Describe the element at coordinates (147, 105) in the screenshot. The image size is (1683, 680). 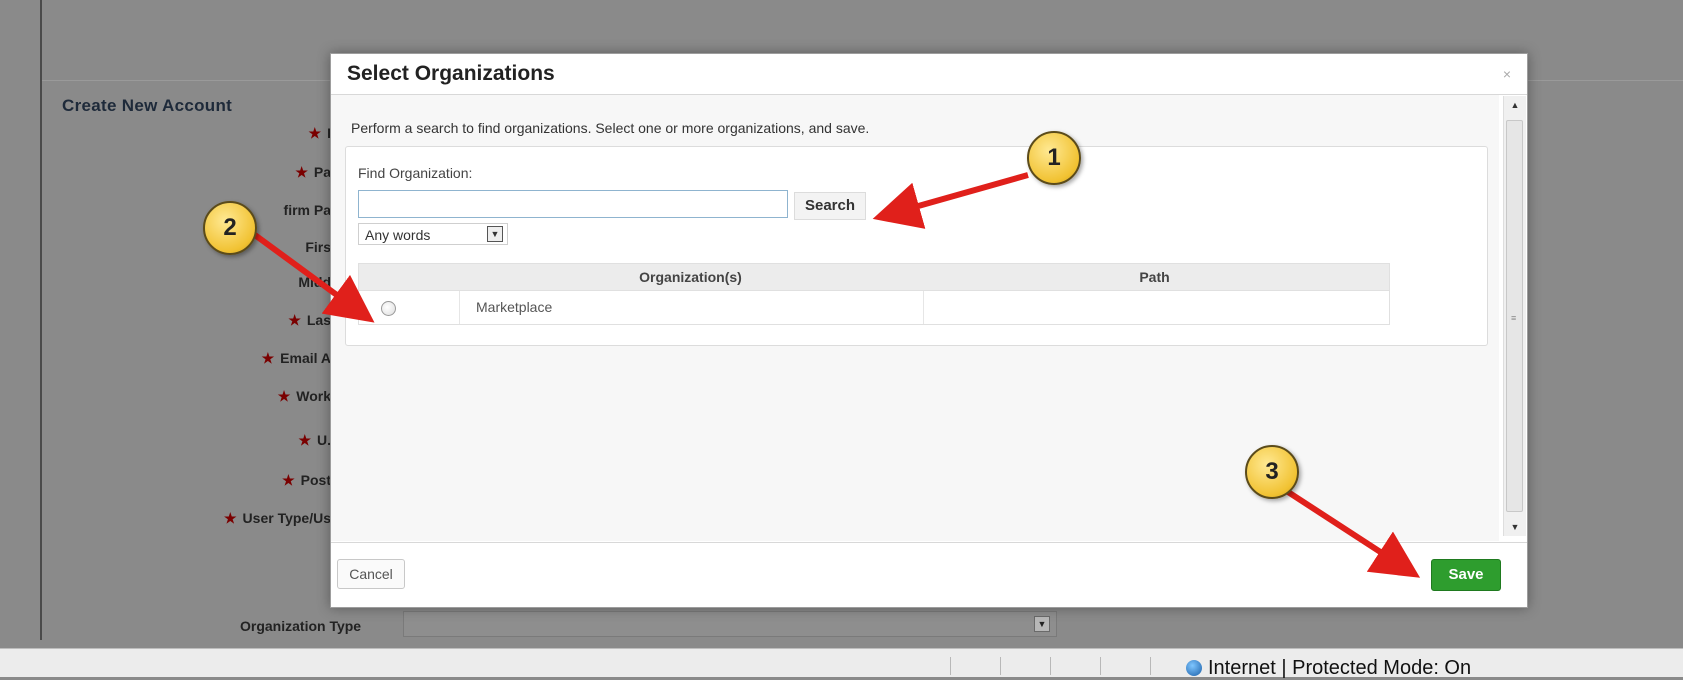
I see `form-title: Create New Account` at that location.